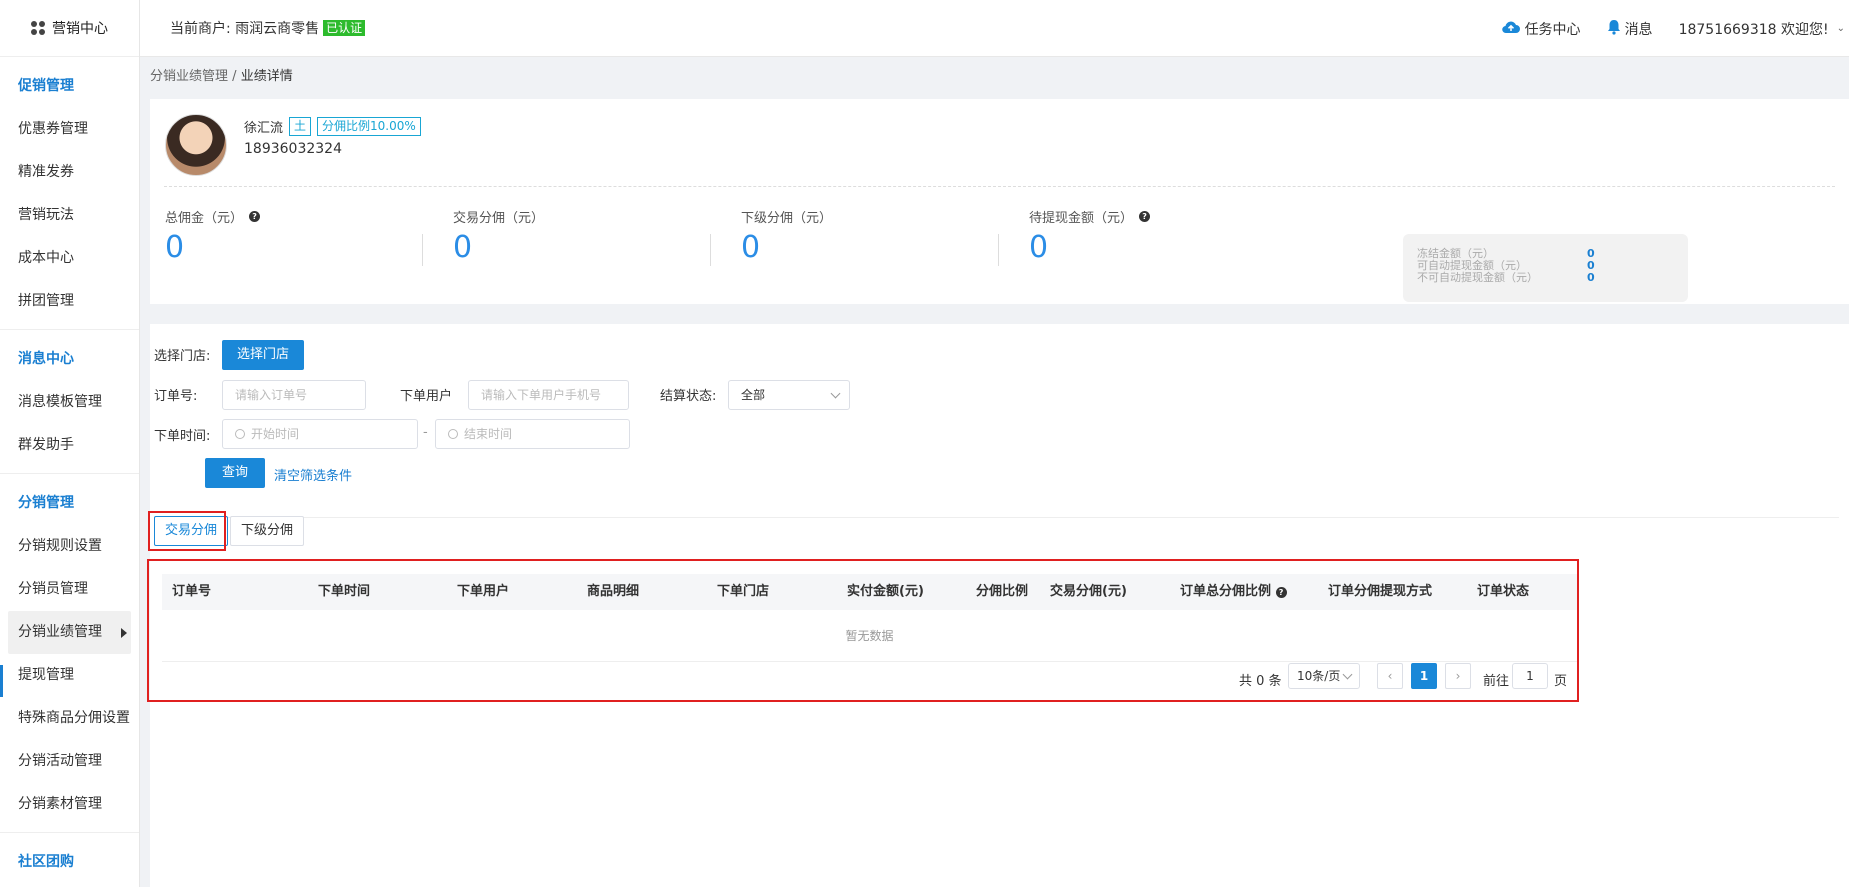  What do you see at coordinates (688, 396) in the screenshot?
I see `status-label: 结算状态:` at bounding box center [688, 396].